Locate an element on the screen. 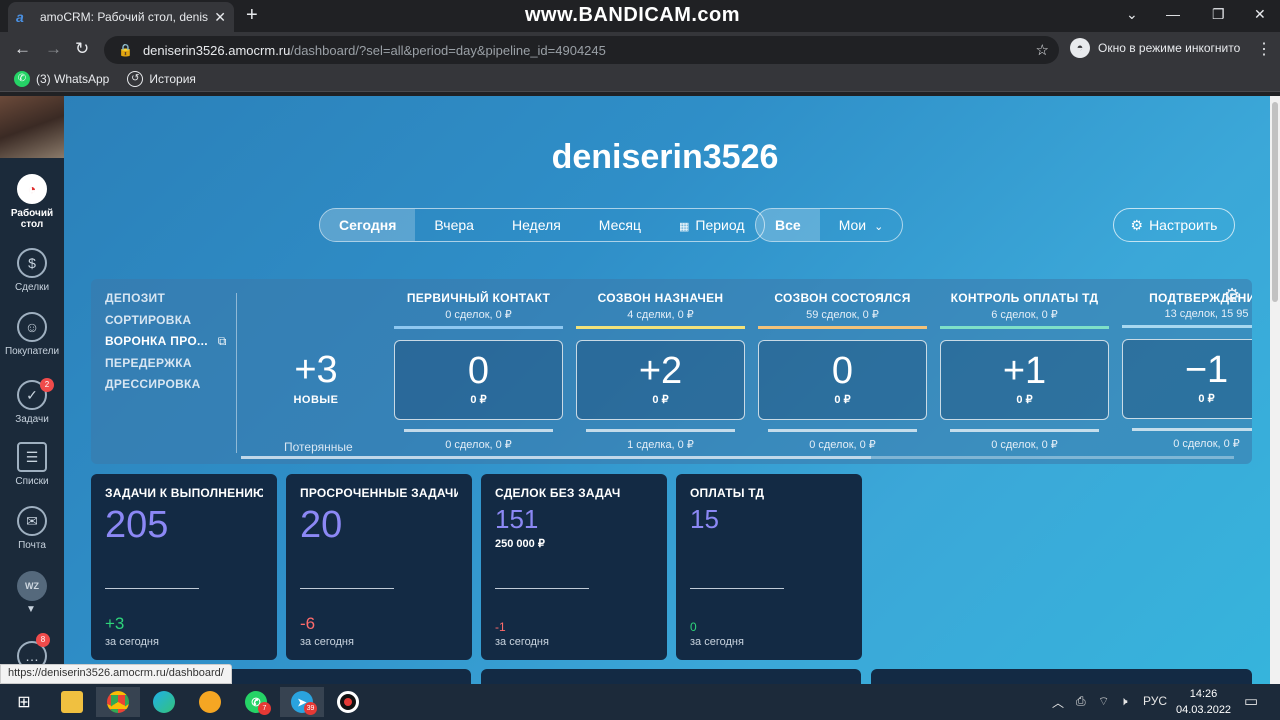  taskbar-whatsapp: ✆ 7 is located at coordinates (256, 702).